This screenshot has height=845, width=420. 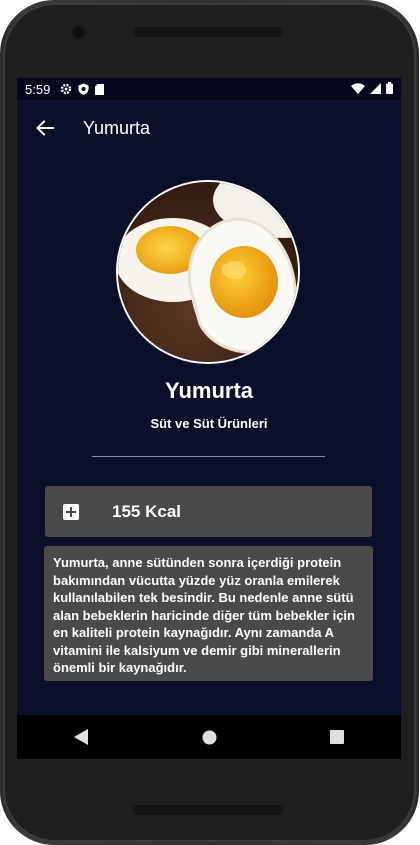 What do you see at coordinates (78, 32) in the screenshot?
I see `front-camera` at bounding box center [78, 32].